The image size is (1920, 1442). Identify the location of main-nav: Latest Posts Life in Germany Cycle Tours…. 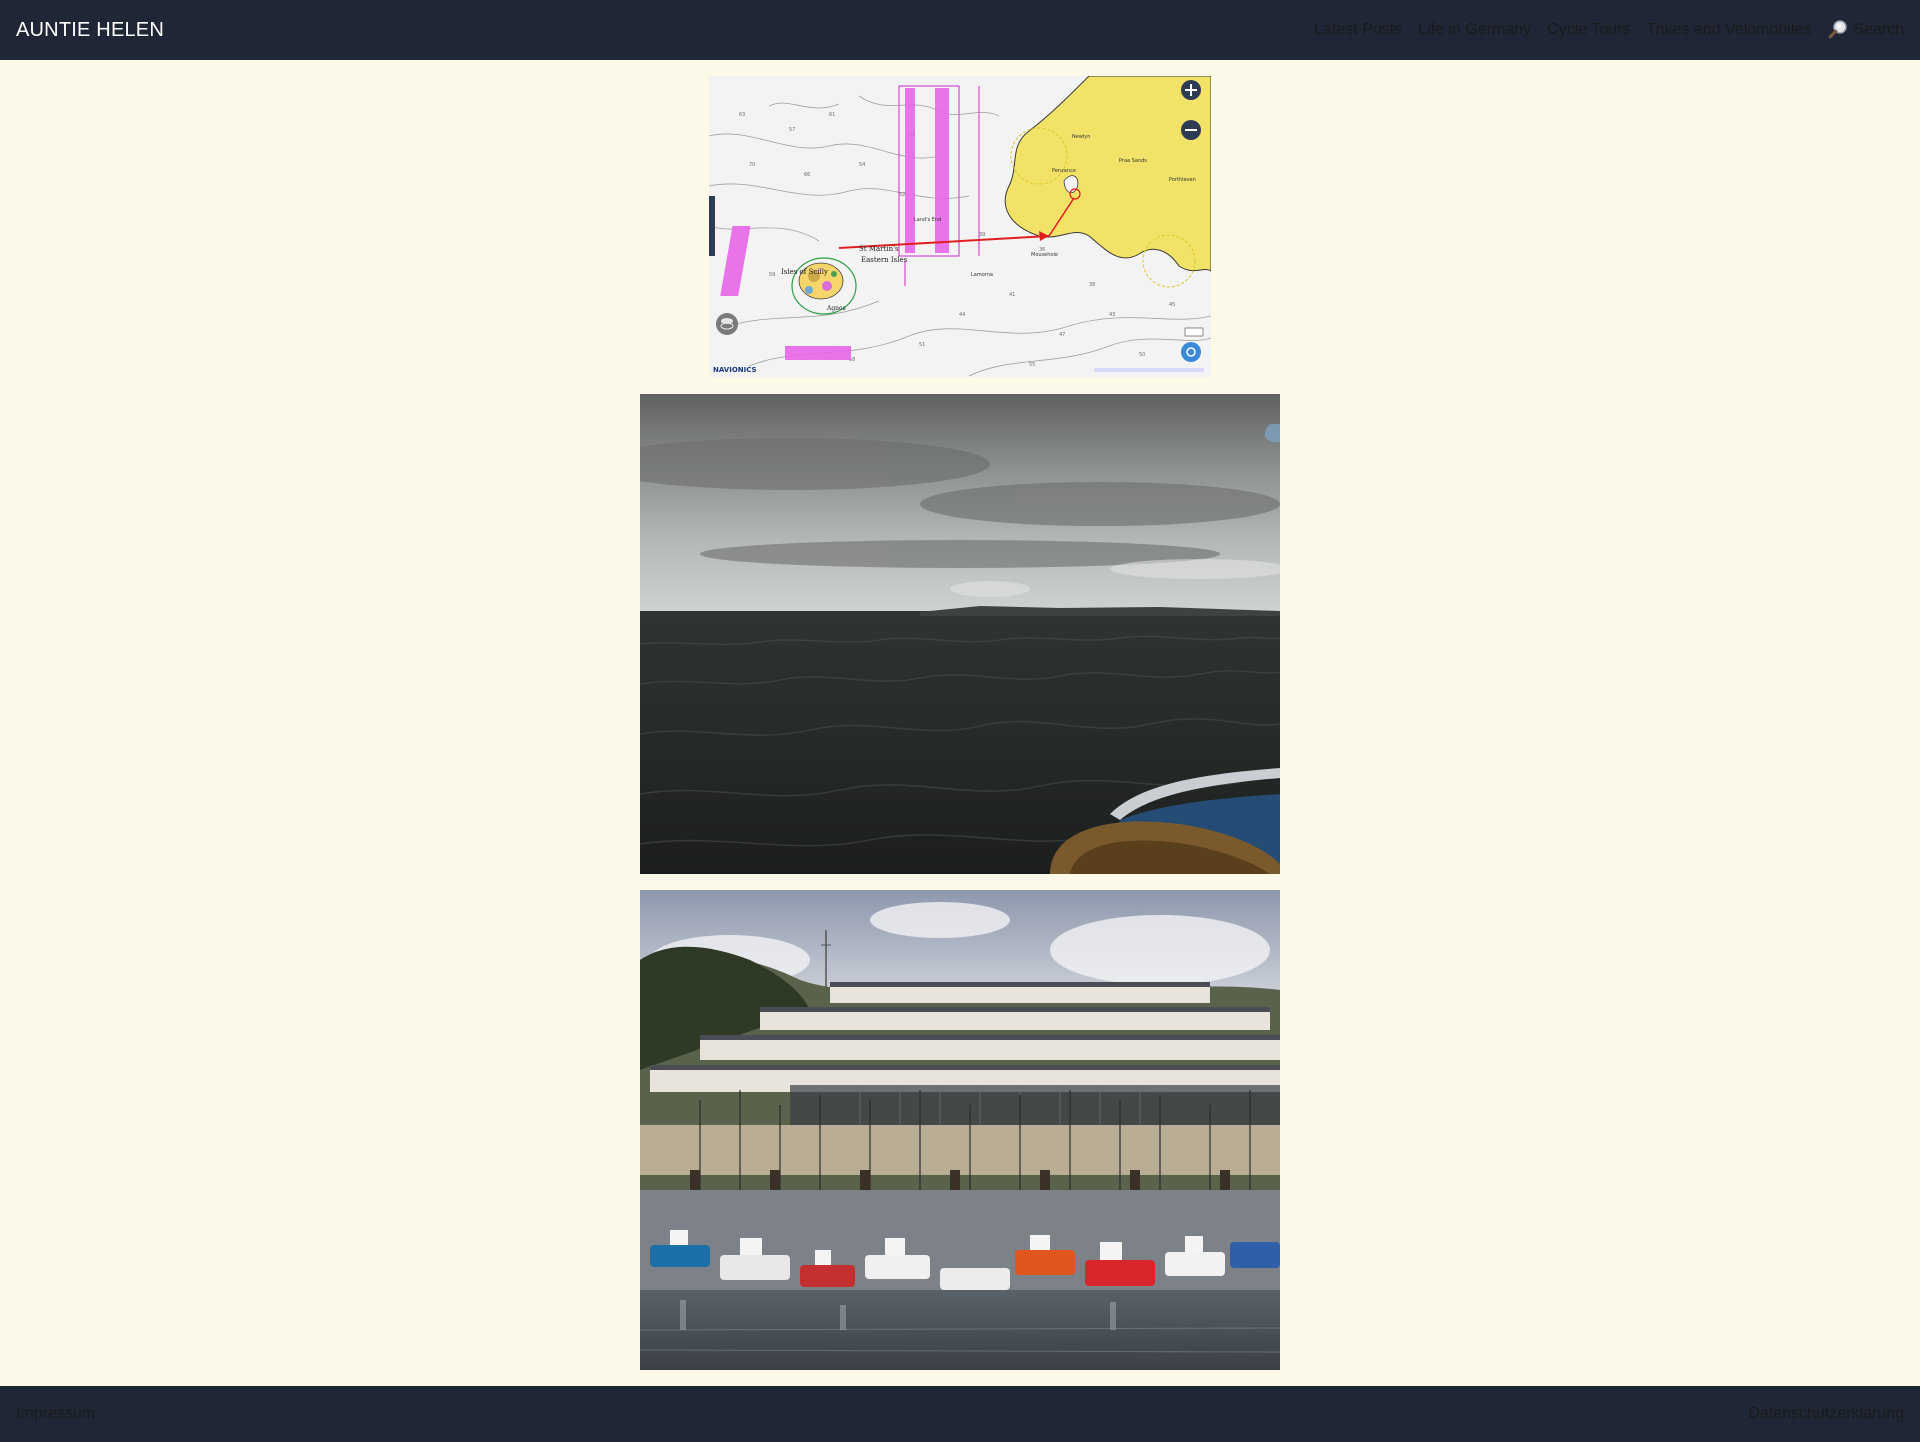
(1609, 30).